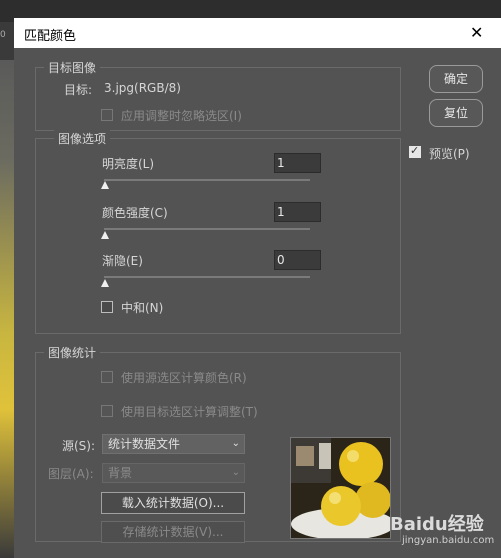  What do you see at coordinates (449, 154) in the screenshot?
I see `preview-label: 预览(P)` at bounding box center [449, 154].